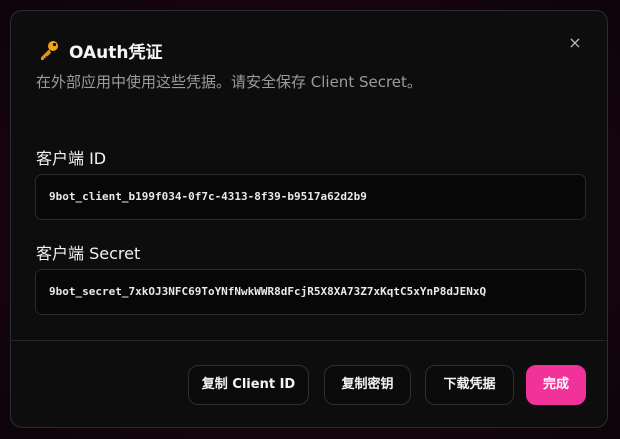 This screenshot has width=620, height=439. What do you see at coordinates (49, 51) in the screenshot?
I see `key-icon` at bounding box center [49, 51].